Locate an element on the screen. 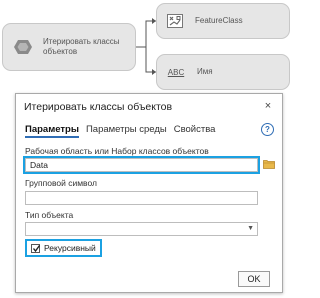 This screenshot has height=298, width=320. workspace-input: Data is located at coordinates (141, 165).